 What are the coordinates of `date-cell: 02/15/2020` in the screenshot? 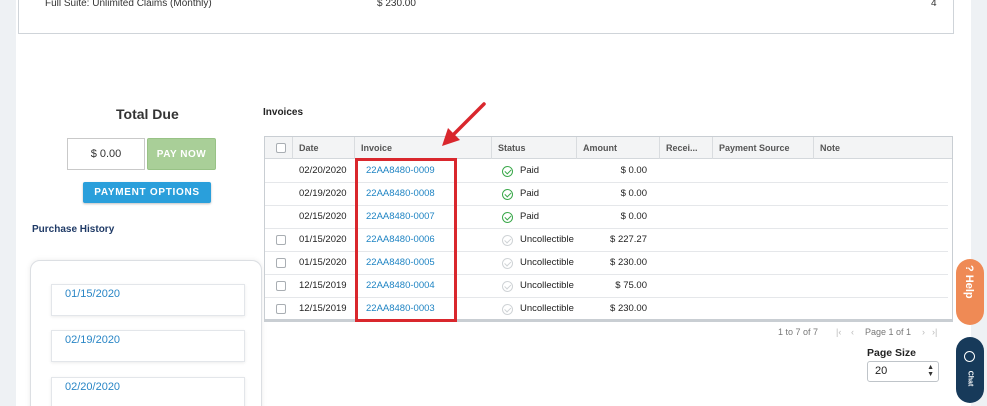 It's located at (323, 216).